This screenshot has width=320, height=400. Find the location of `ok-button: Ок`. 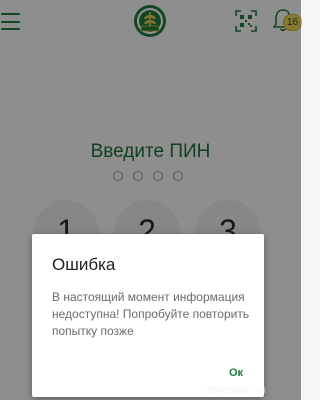

ok-button: Ок is located at coordinates (236, 373).